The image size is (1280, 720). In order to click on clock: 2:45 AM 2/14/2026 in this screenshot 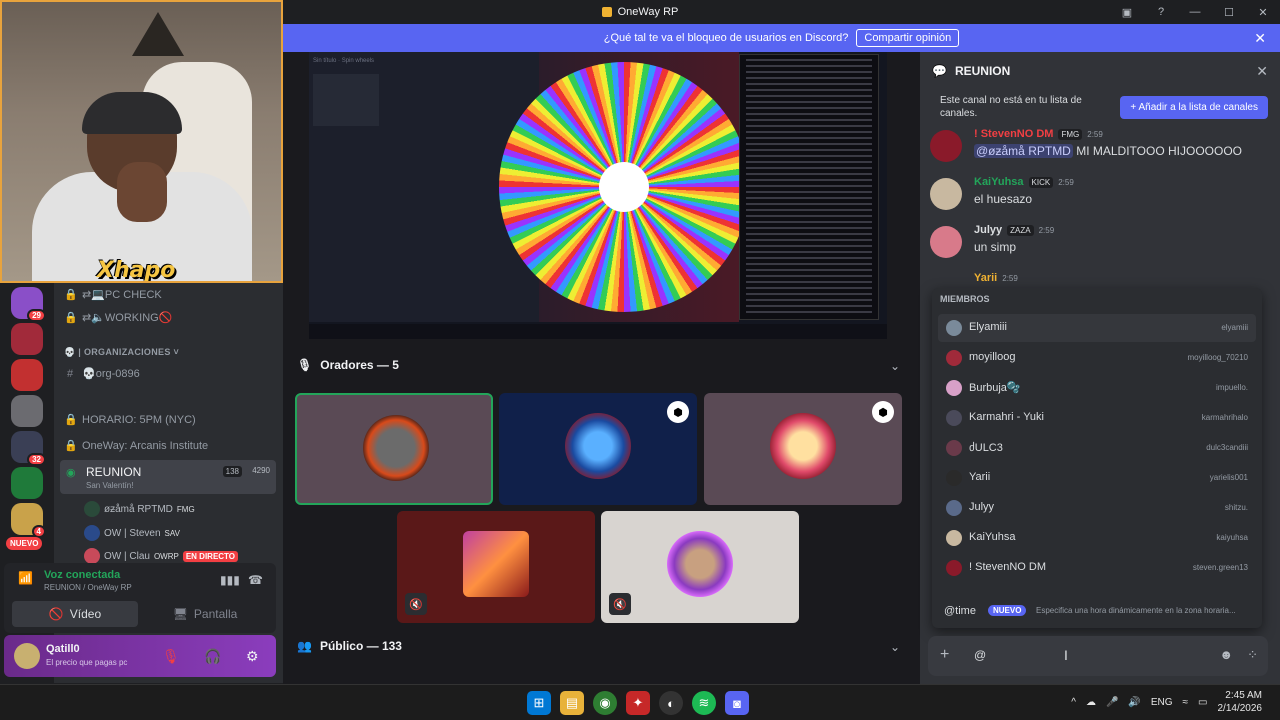, I will do `click(1240, 702)`.